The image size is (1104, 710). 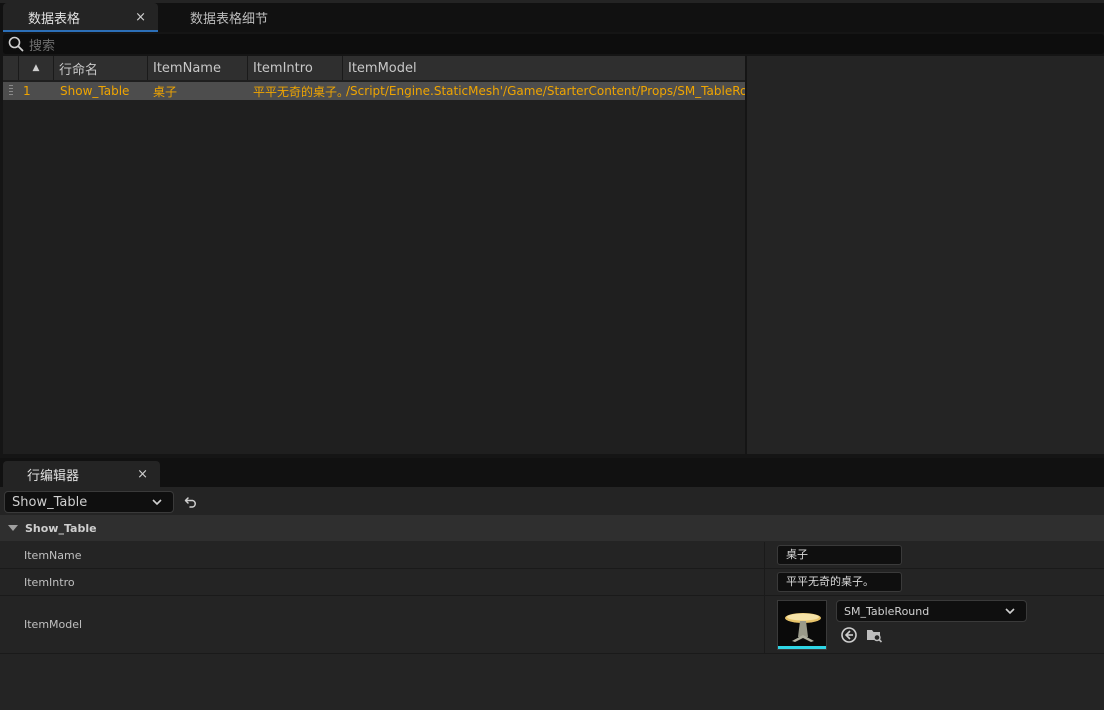 I want to click on property-label: ItemName, so click(x=53, y=555).